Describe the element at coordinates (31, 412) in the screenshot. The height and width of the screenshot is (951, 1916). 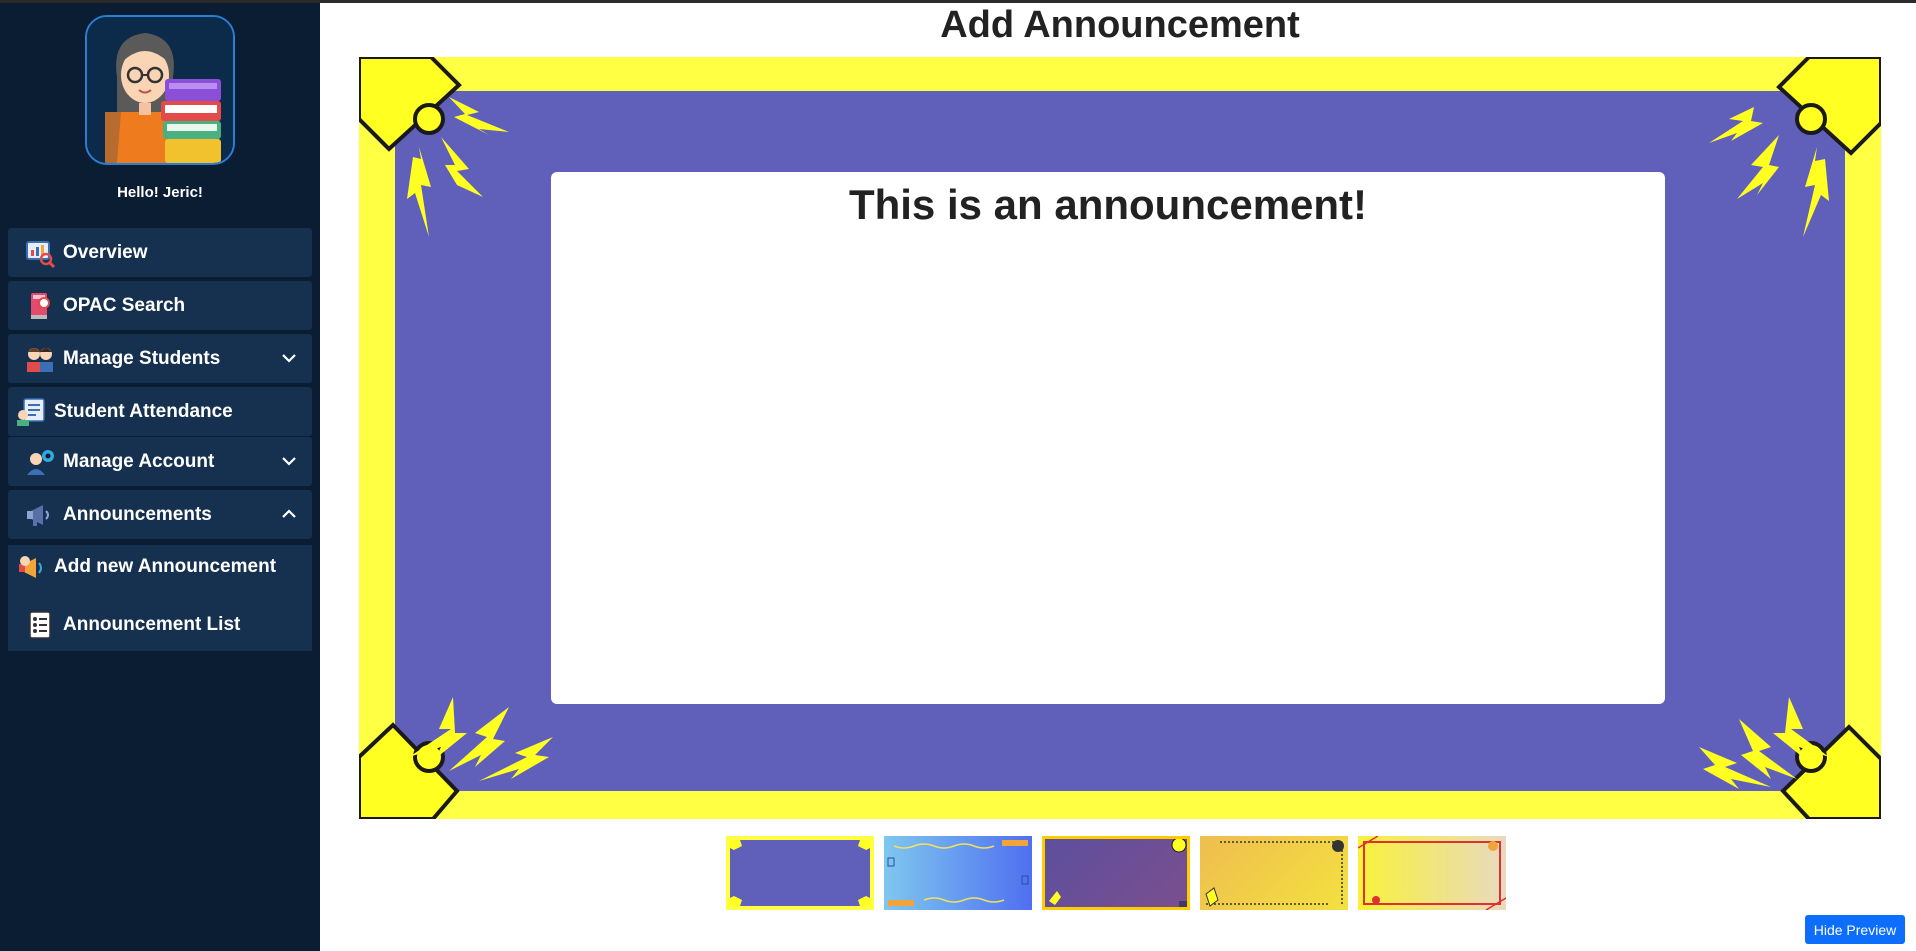
I see `attendance-icon` at that location.